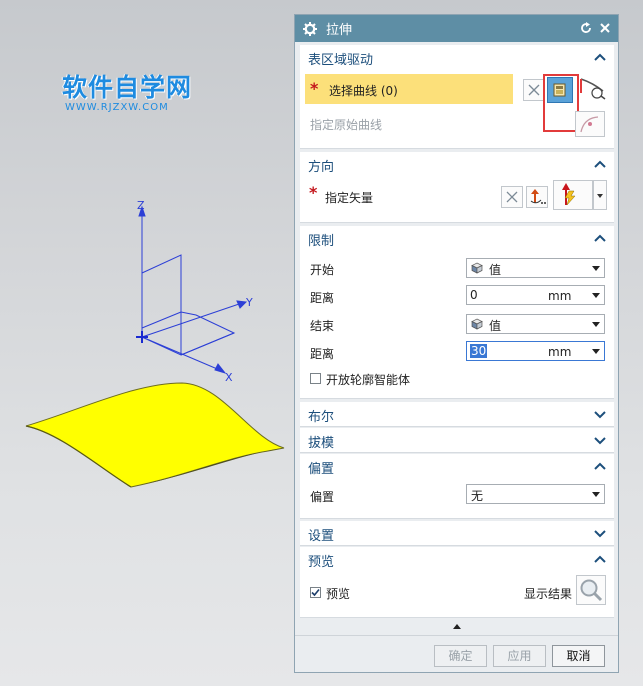 This screenshot has width=643, height=686. I want to click on section-draft: 拔模, so click(457, 440).